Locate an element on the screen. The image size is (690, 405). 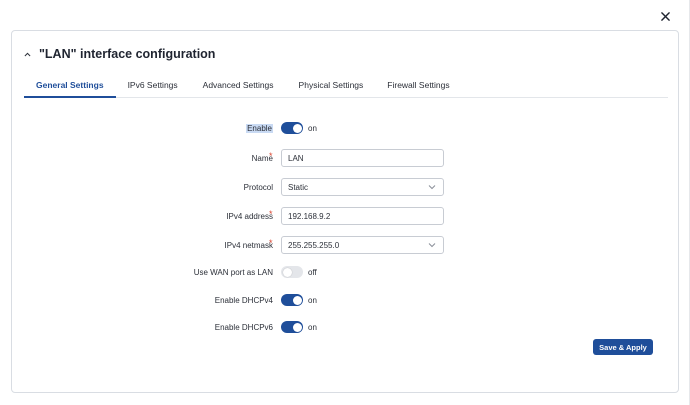
enable-label: Enable is located at coordinates (259, 128).